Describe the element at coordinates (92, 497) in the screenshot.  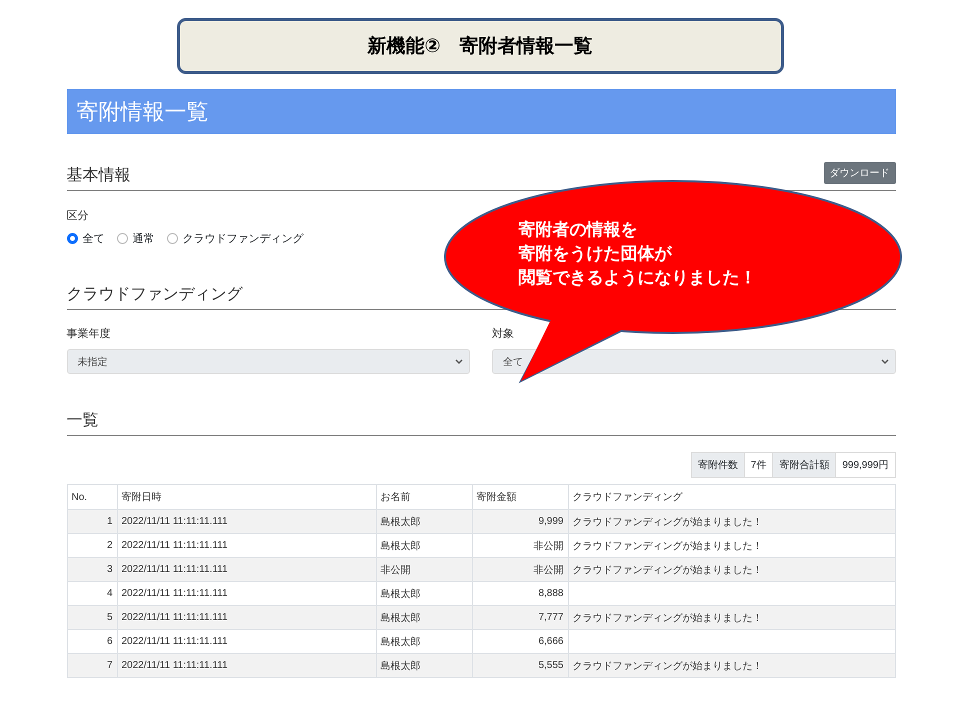
I see `column-header: No.` at that location.